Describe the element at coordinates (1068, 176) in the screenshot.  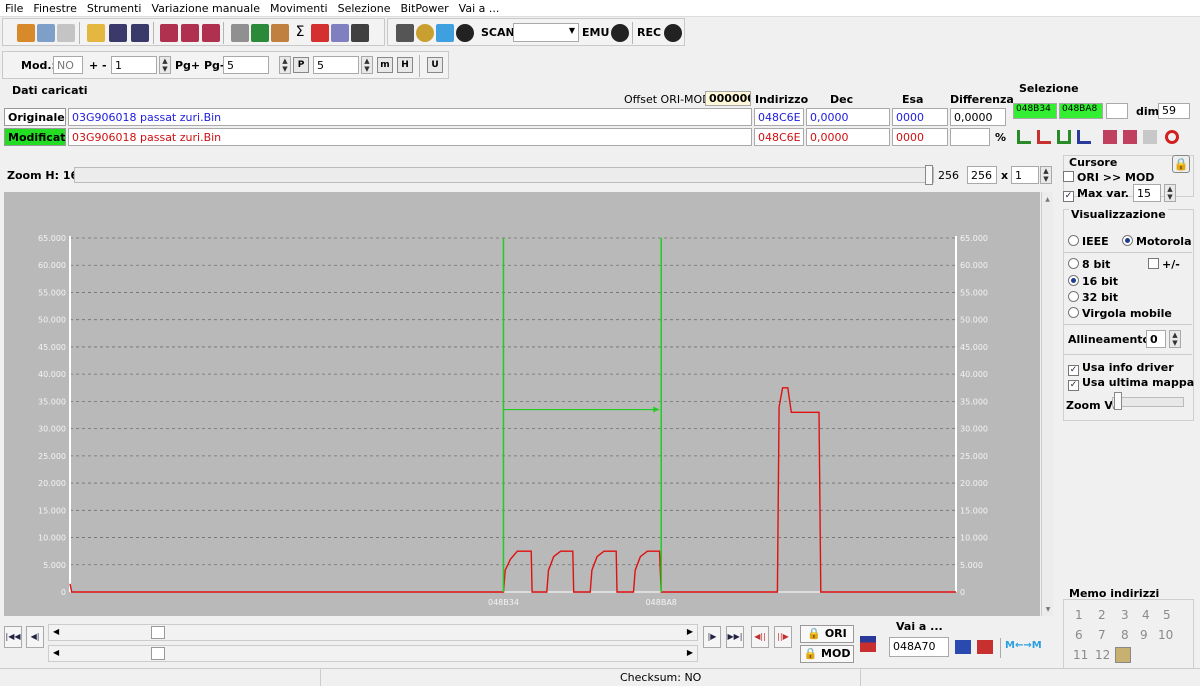
I see `ori-mod-checkbox` at that location.